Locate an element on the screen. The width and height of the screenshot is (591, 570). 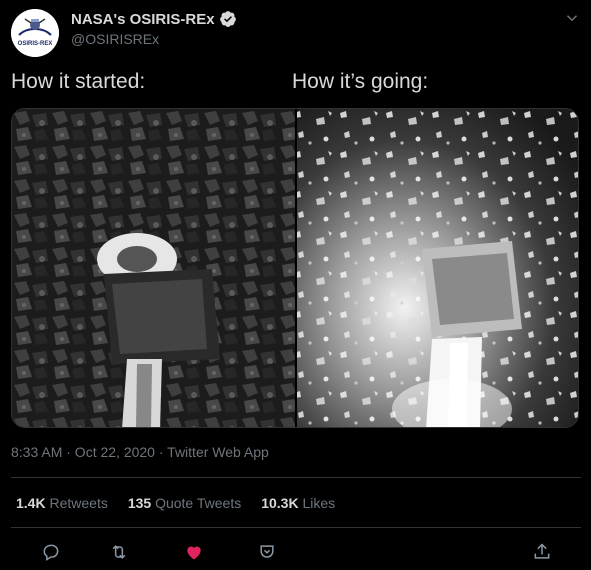
tweet-timestamp: 8:33 AM · Oct 22, 2020 · Twitter Web App is located at coordinates (140, 452).